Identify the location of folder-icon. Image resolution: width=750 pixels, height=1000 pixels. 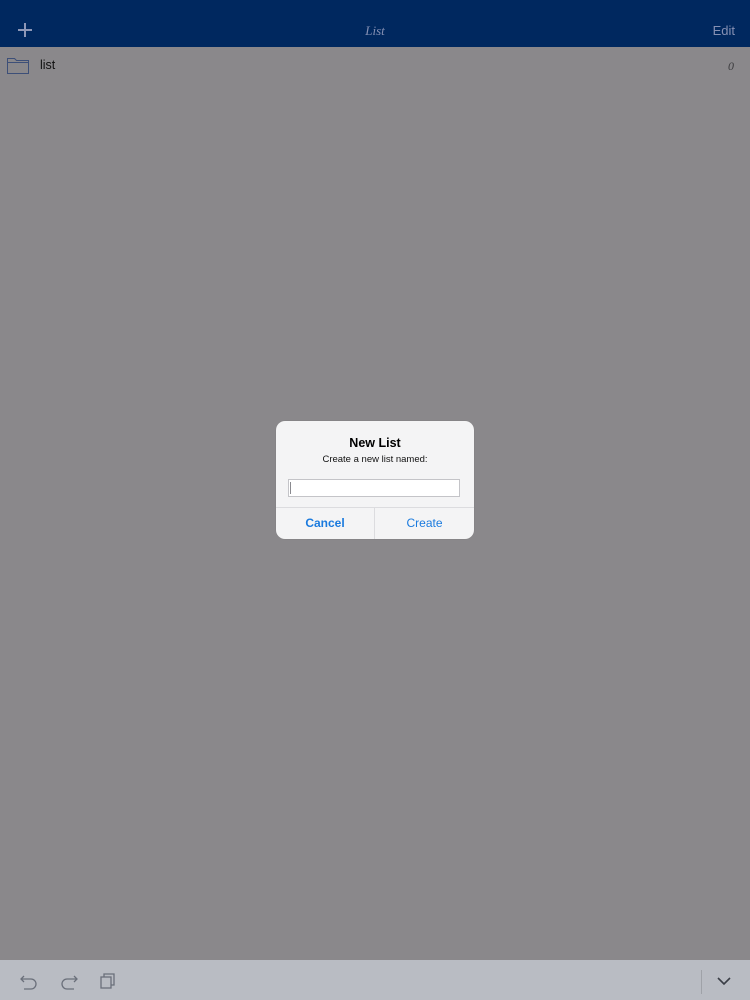
(18, 65).